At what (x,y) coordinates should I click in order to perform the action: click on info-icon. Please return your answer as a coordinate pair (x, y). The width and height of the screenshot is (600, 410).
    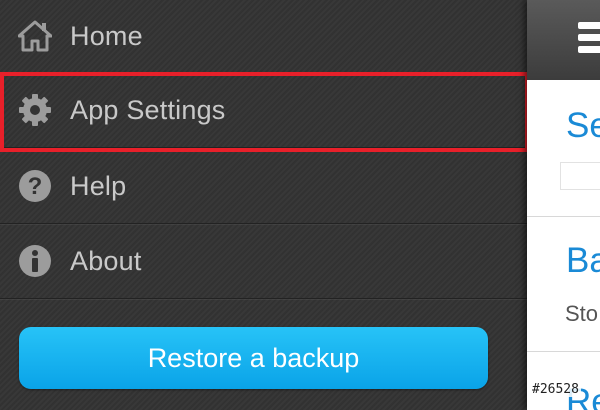
    Looking at the image, I should click on (35, 261).